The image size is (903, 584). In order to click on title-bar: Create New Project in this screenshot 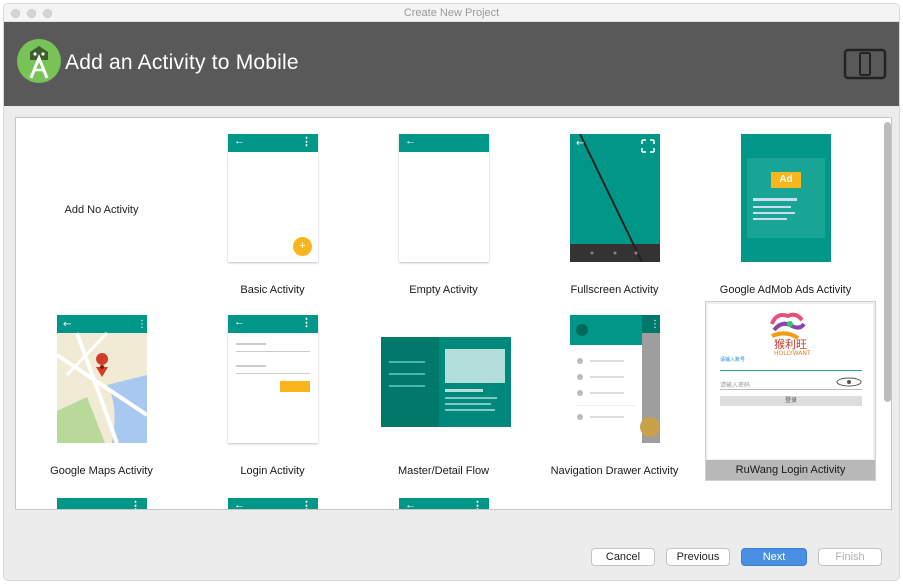, I will do `click(451, 13)`.